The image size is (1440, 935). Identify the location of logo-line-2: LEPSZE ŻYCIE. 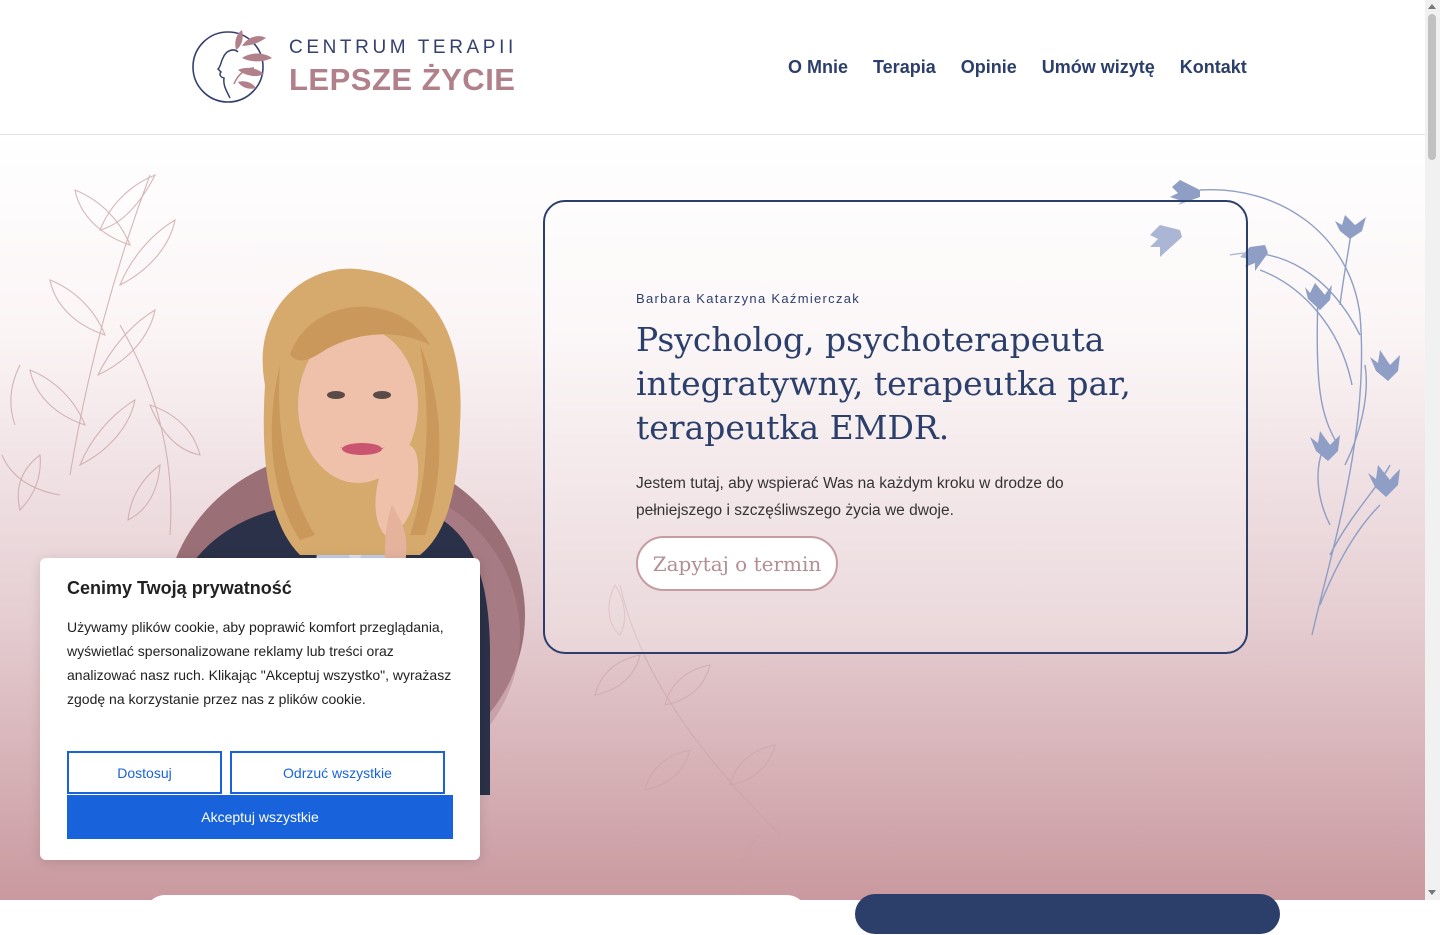
(402, 79).